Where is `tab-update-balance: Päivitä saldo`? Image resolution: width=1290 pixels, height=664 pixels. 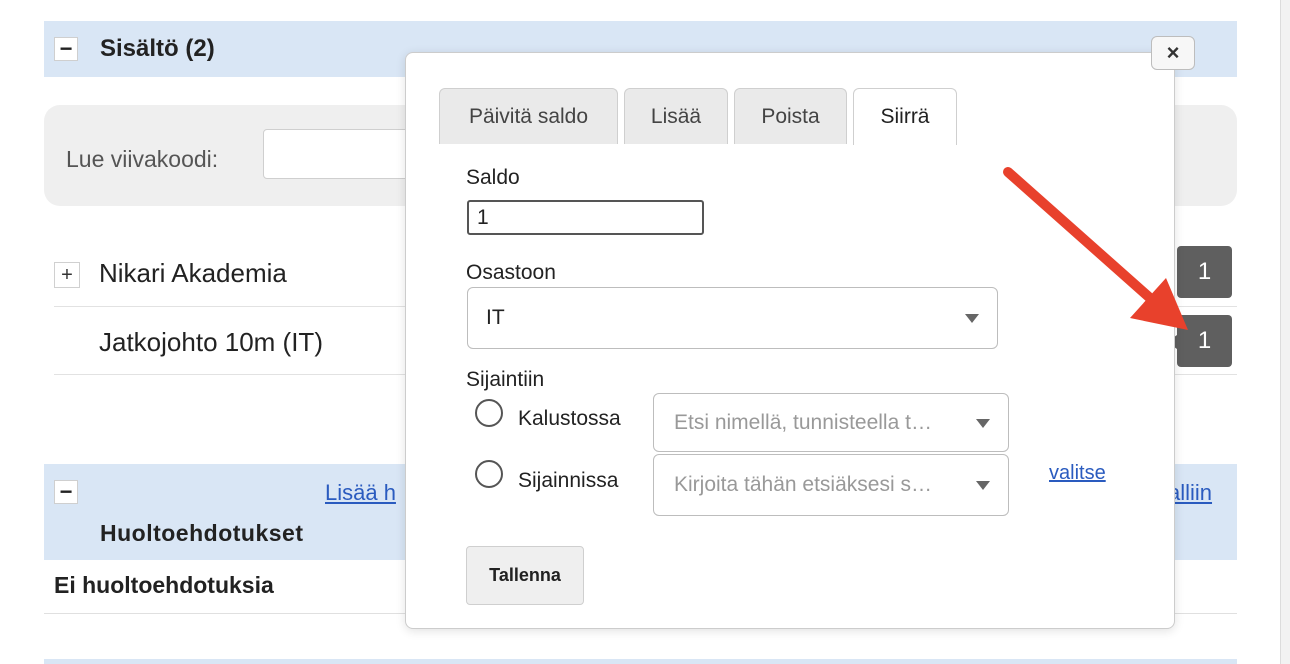
tab-update-balance: Päivitä saldo is located at coordinates (528, 116).